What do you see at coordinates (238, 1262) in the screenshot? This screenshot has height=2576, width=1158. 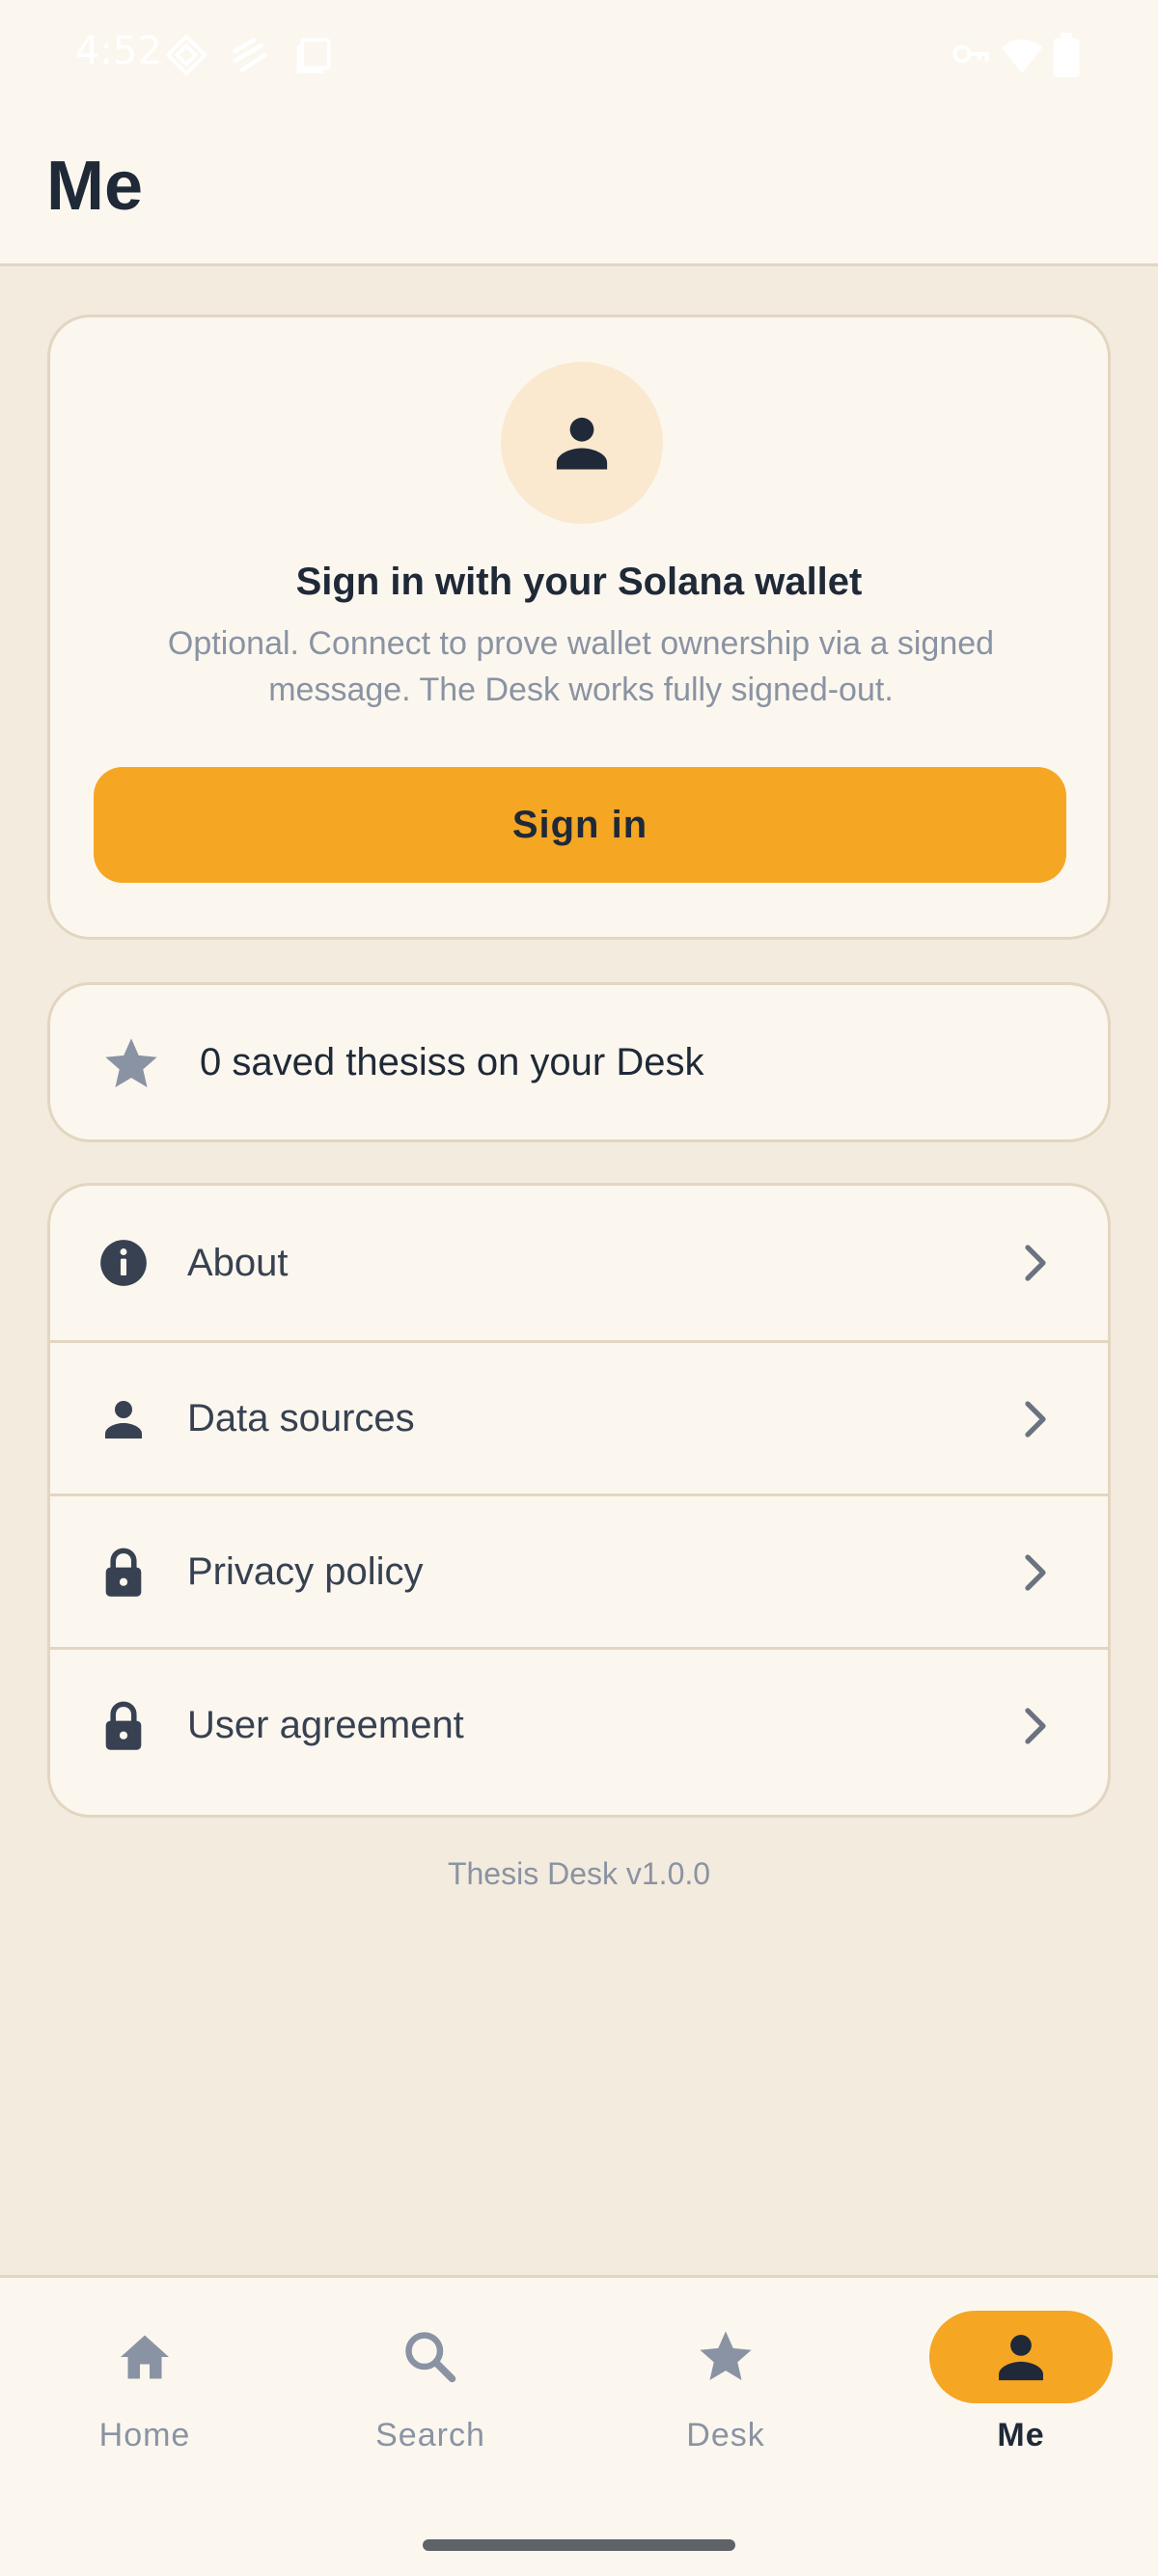 I see `menu-label-about: About` at bounding box center [238, 1262].